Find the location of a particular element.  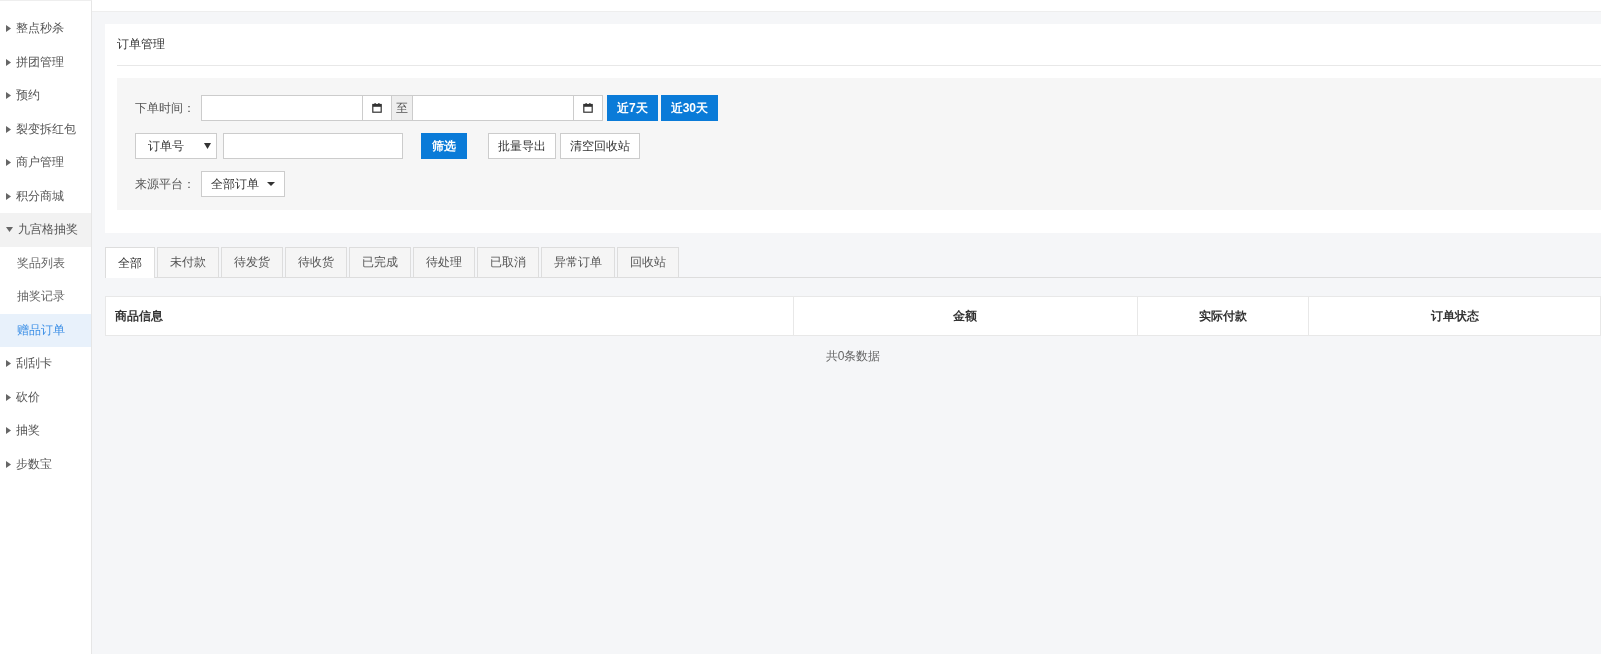

search-type-select: 订单号 is located at coordinates (176, 146).